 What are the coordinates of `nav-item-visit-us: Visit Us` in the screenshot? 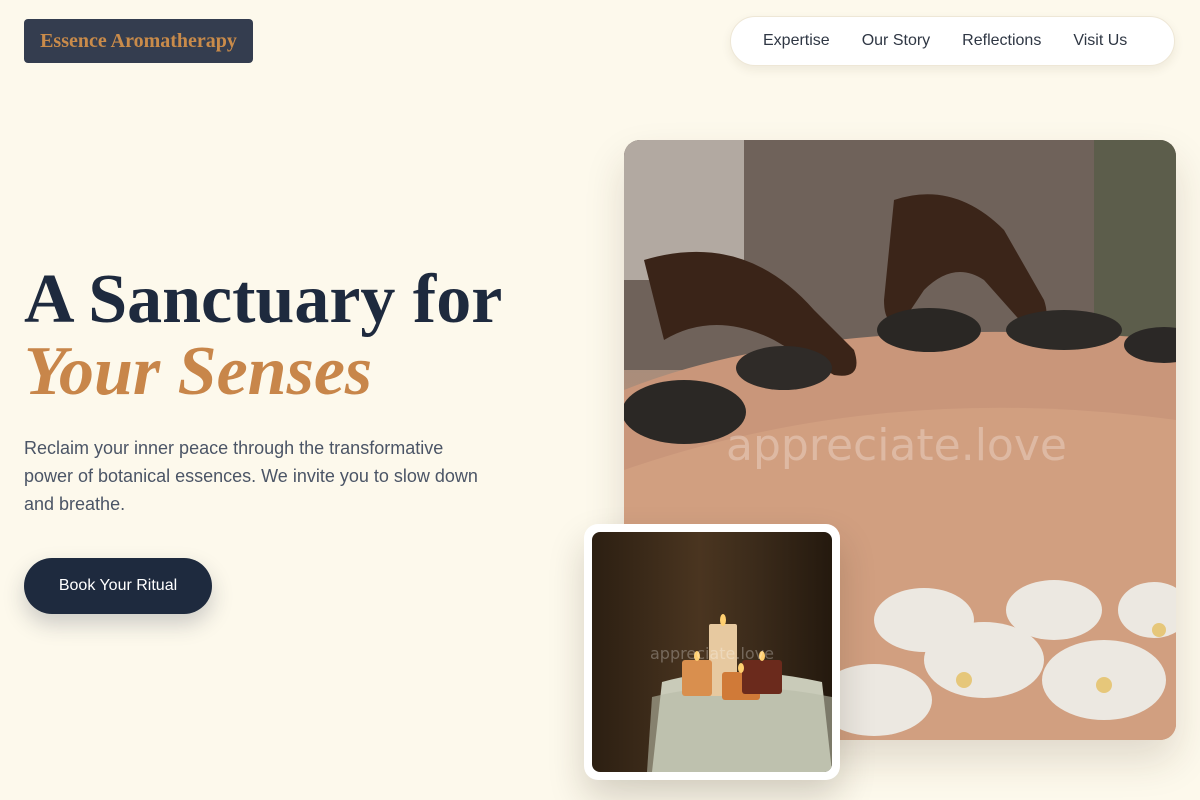 It's located at (1100, 41).